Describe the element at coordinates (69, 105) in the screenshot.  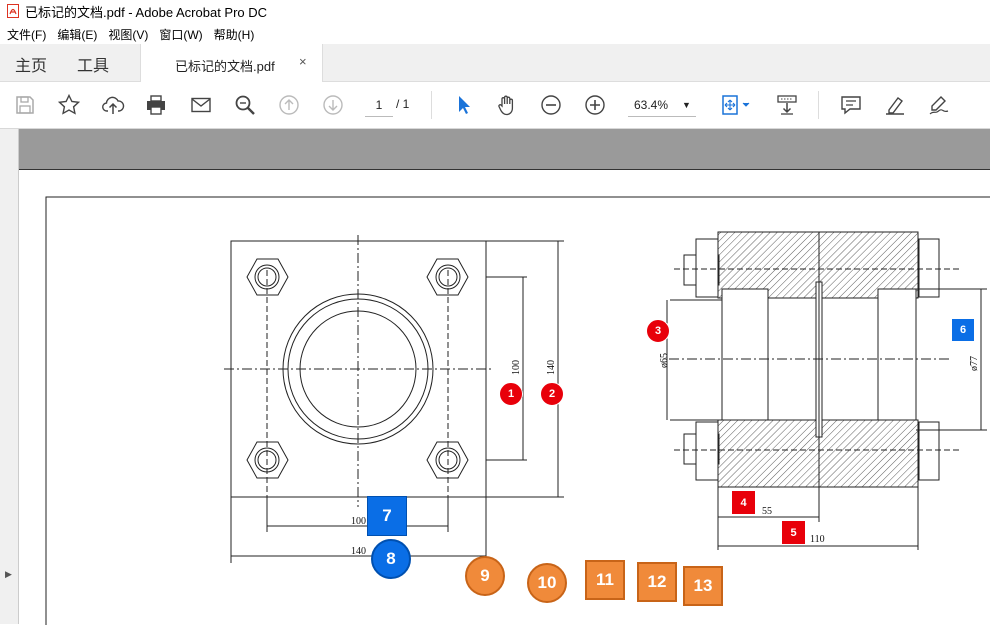
I see `star-icon` at that location.